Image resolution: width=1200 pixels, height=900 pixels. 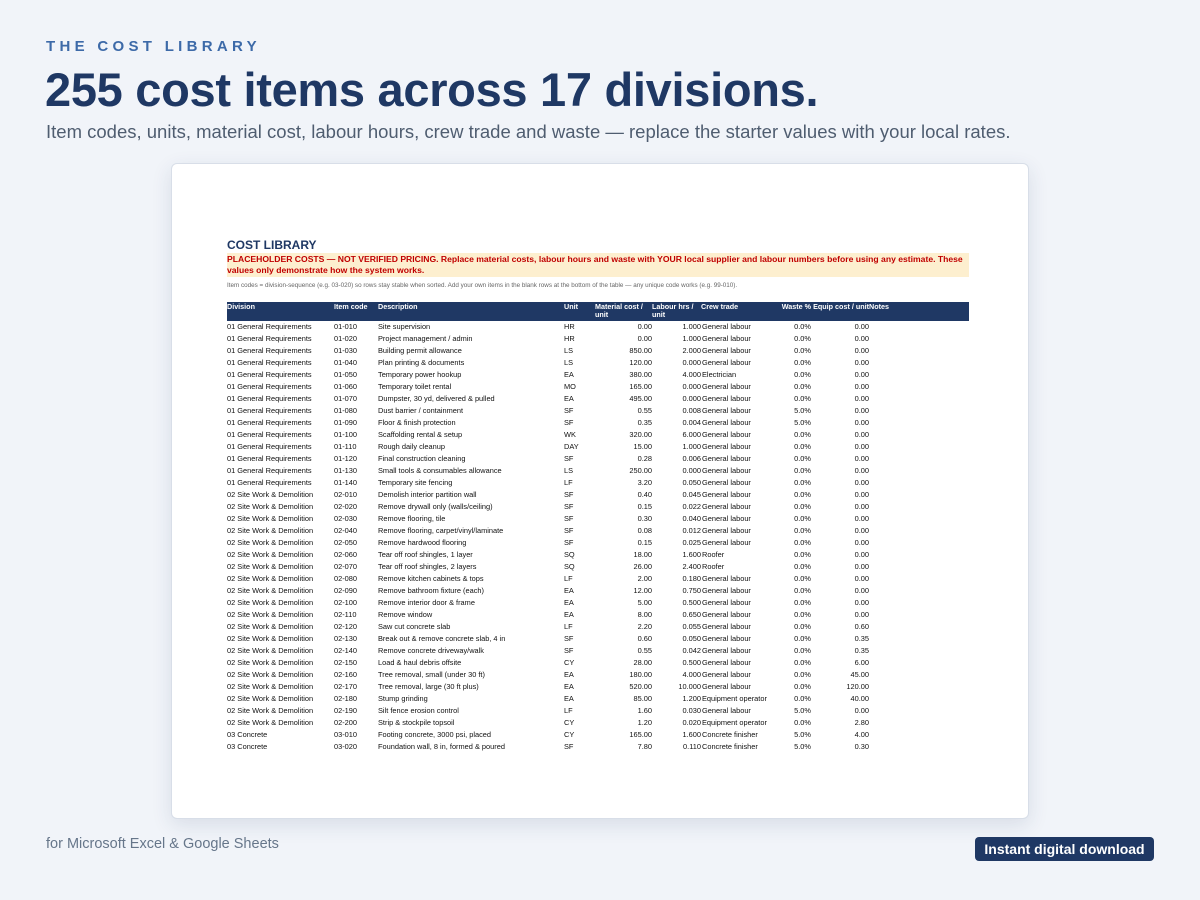 I want to click on cell-material-cost: 0.60, so click(x=623, y=639).